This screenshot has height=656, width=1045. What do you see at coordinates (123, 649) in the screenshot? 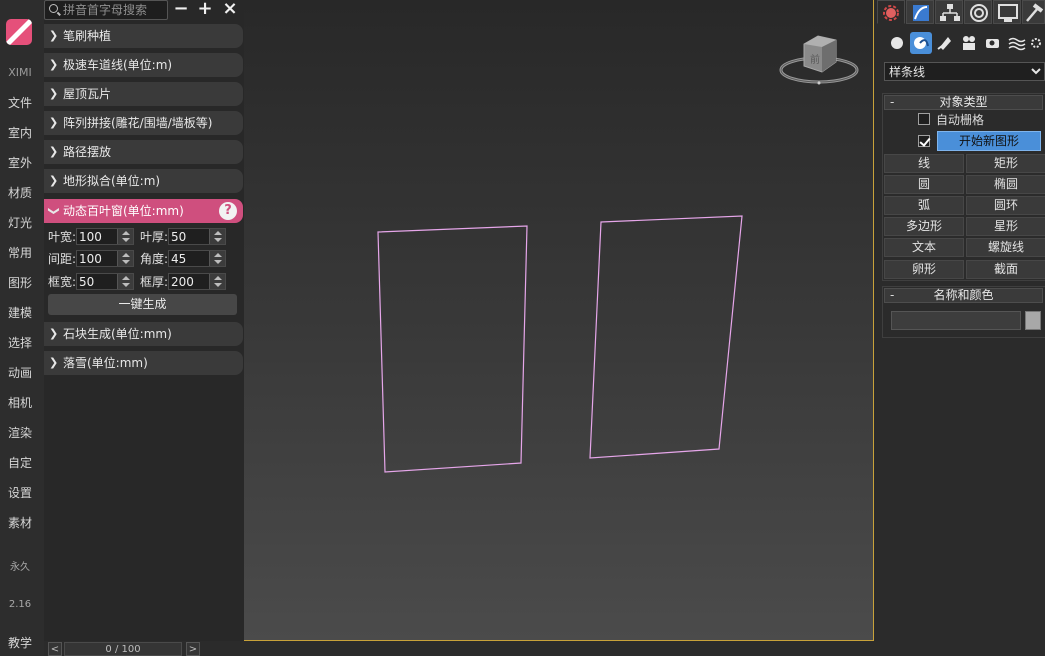
I see `page-counter: 0 / 100` at bounding box center [123, 649].